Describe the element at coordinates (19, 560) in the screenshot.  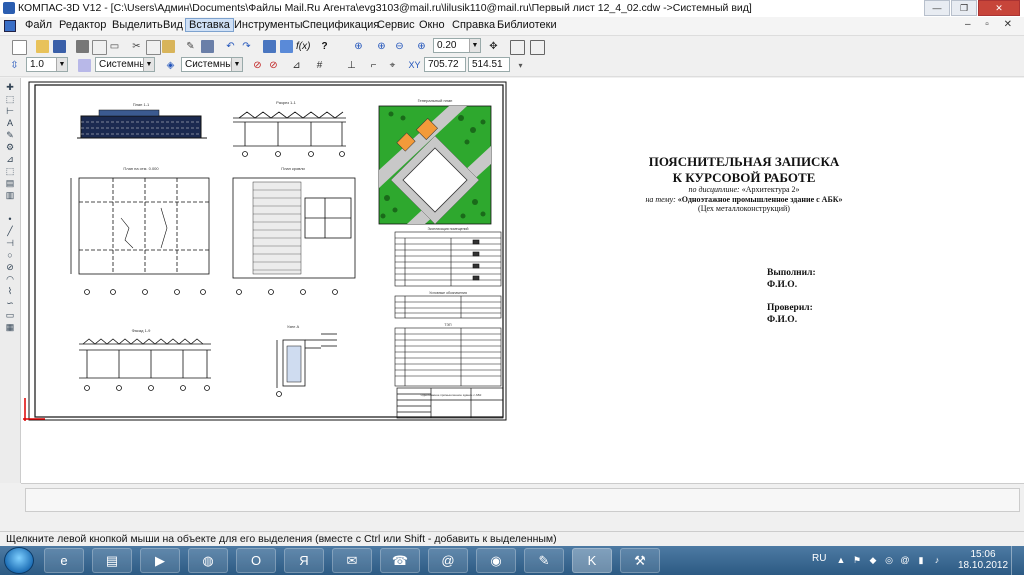
I see `start-button` at that location.